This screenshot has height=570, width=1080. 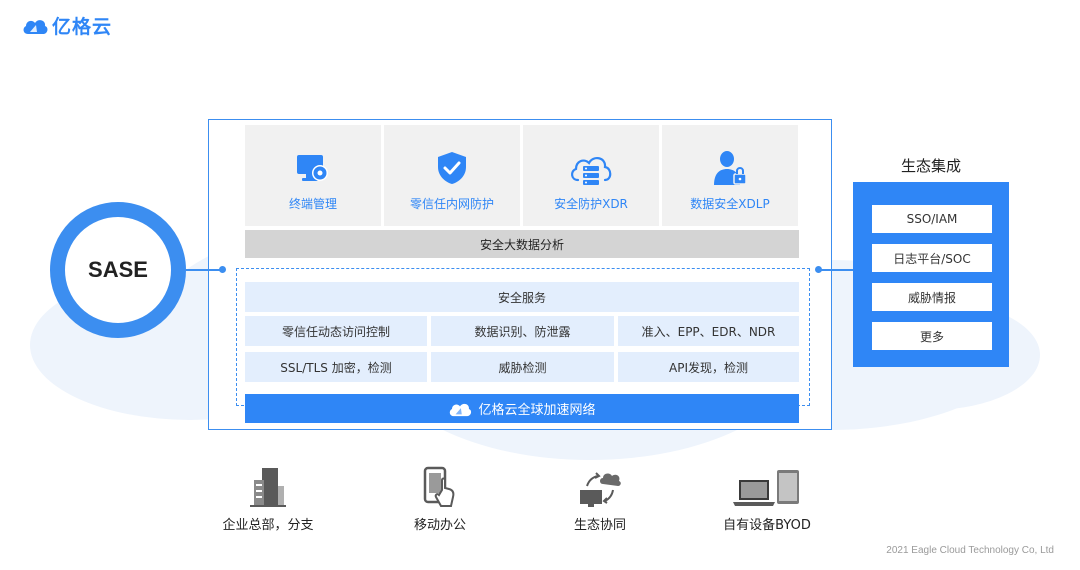 I want to click on module-label: 数据安全XDLP, so click(x=730, y=204).